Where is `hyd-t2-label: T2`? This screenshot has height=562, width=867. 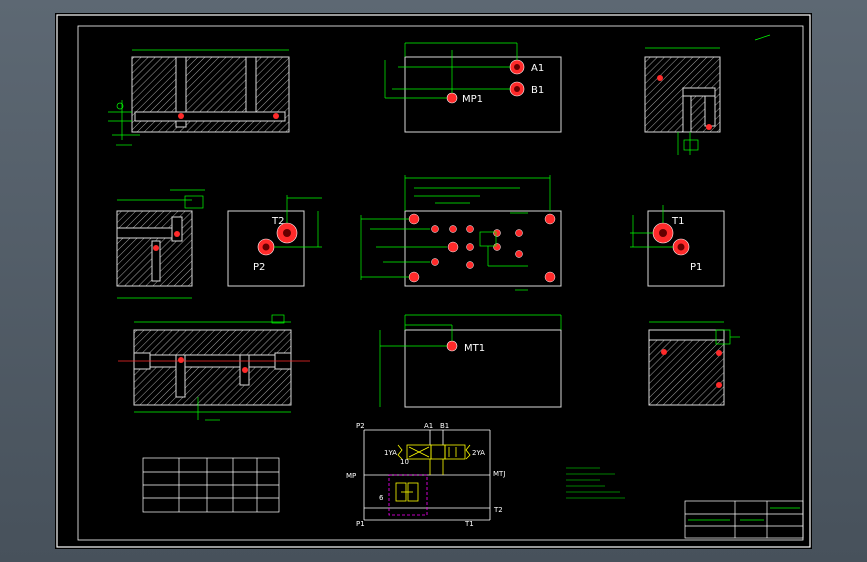
hyd-t2-label: T2 is located at coordinates (498, 510).